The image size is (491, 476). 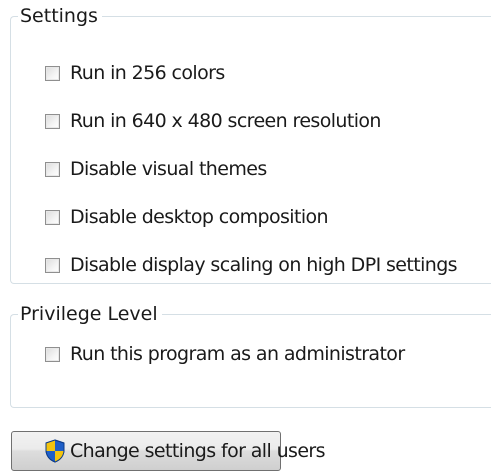 What do you see at coordinates (90, 314) in the screenshot?
I see `privilege-group-title: Privilege Level` at bounding box center [90, 314].